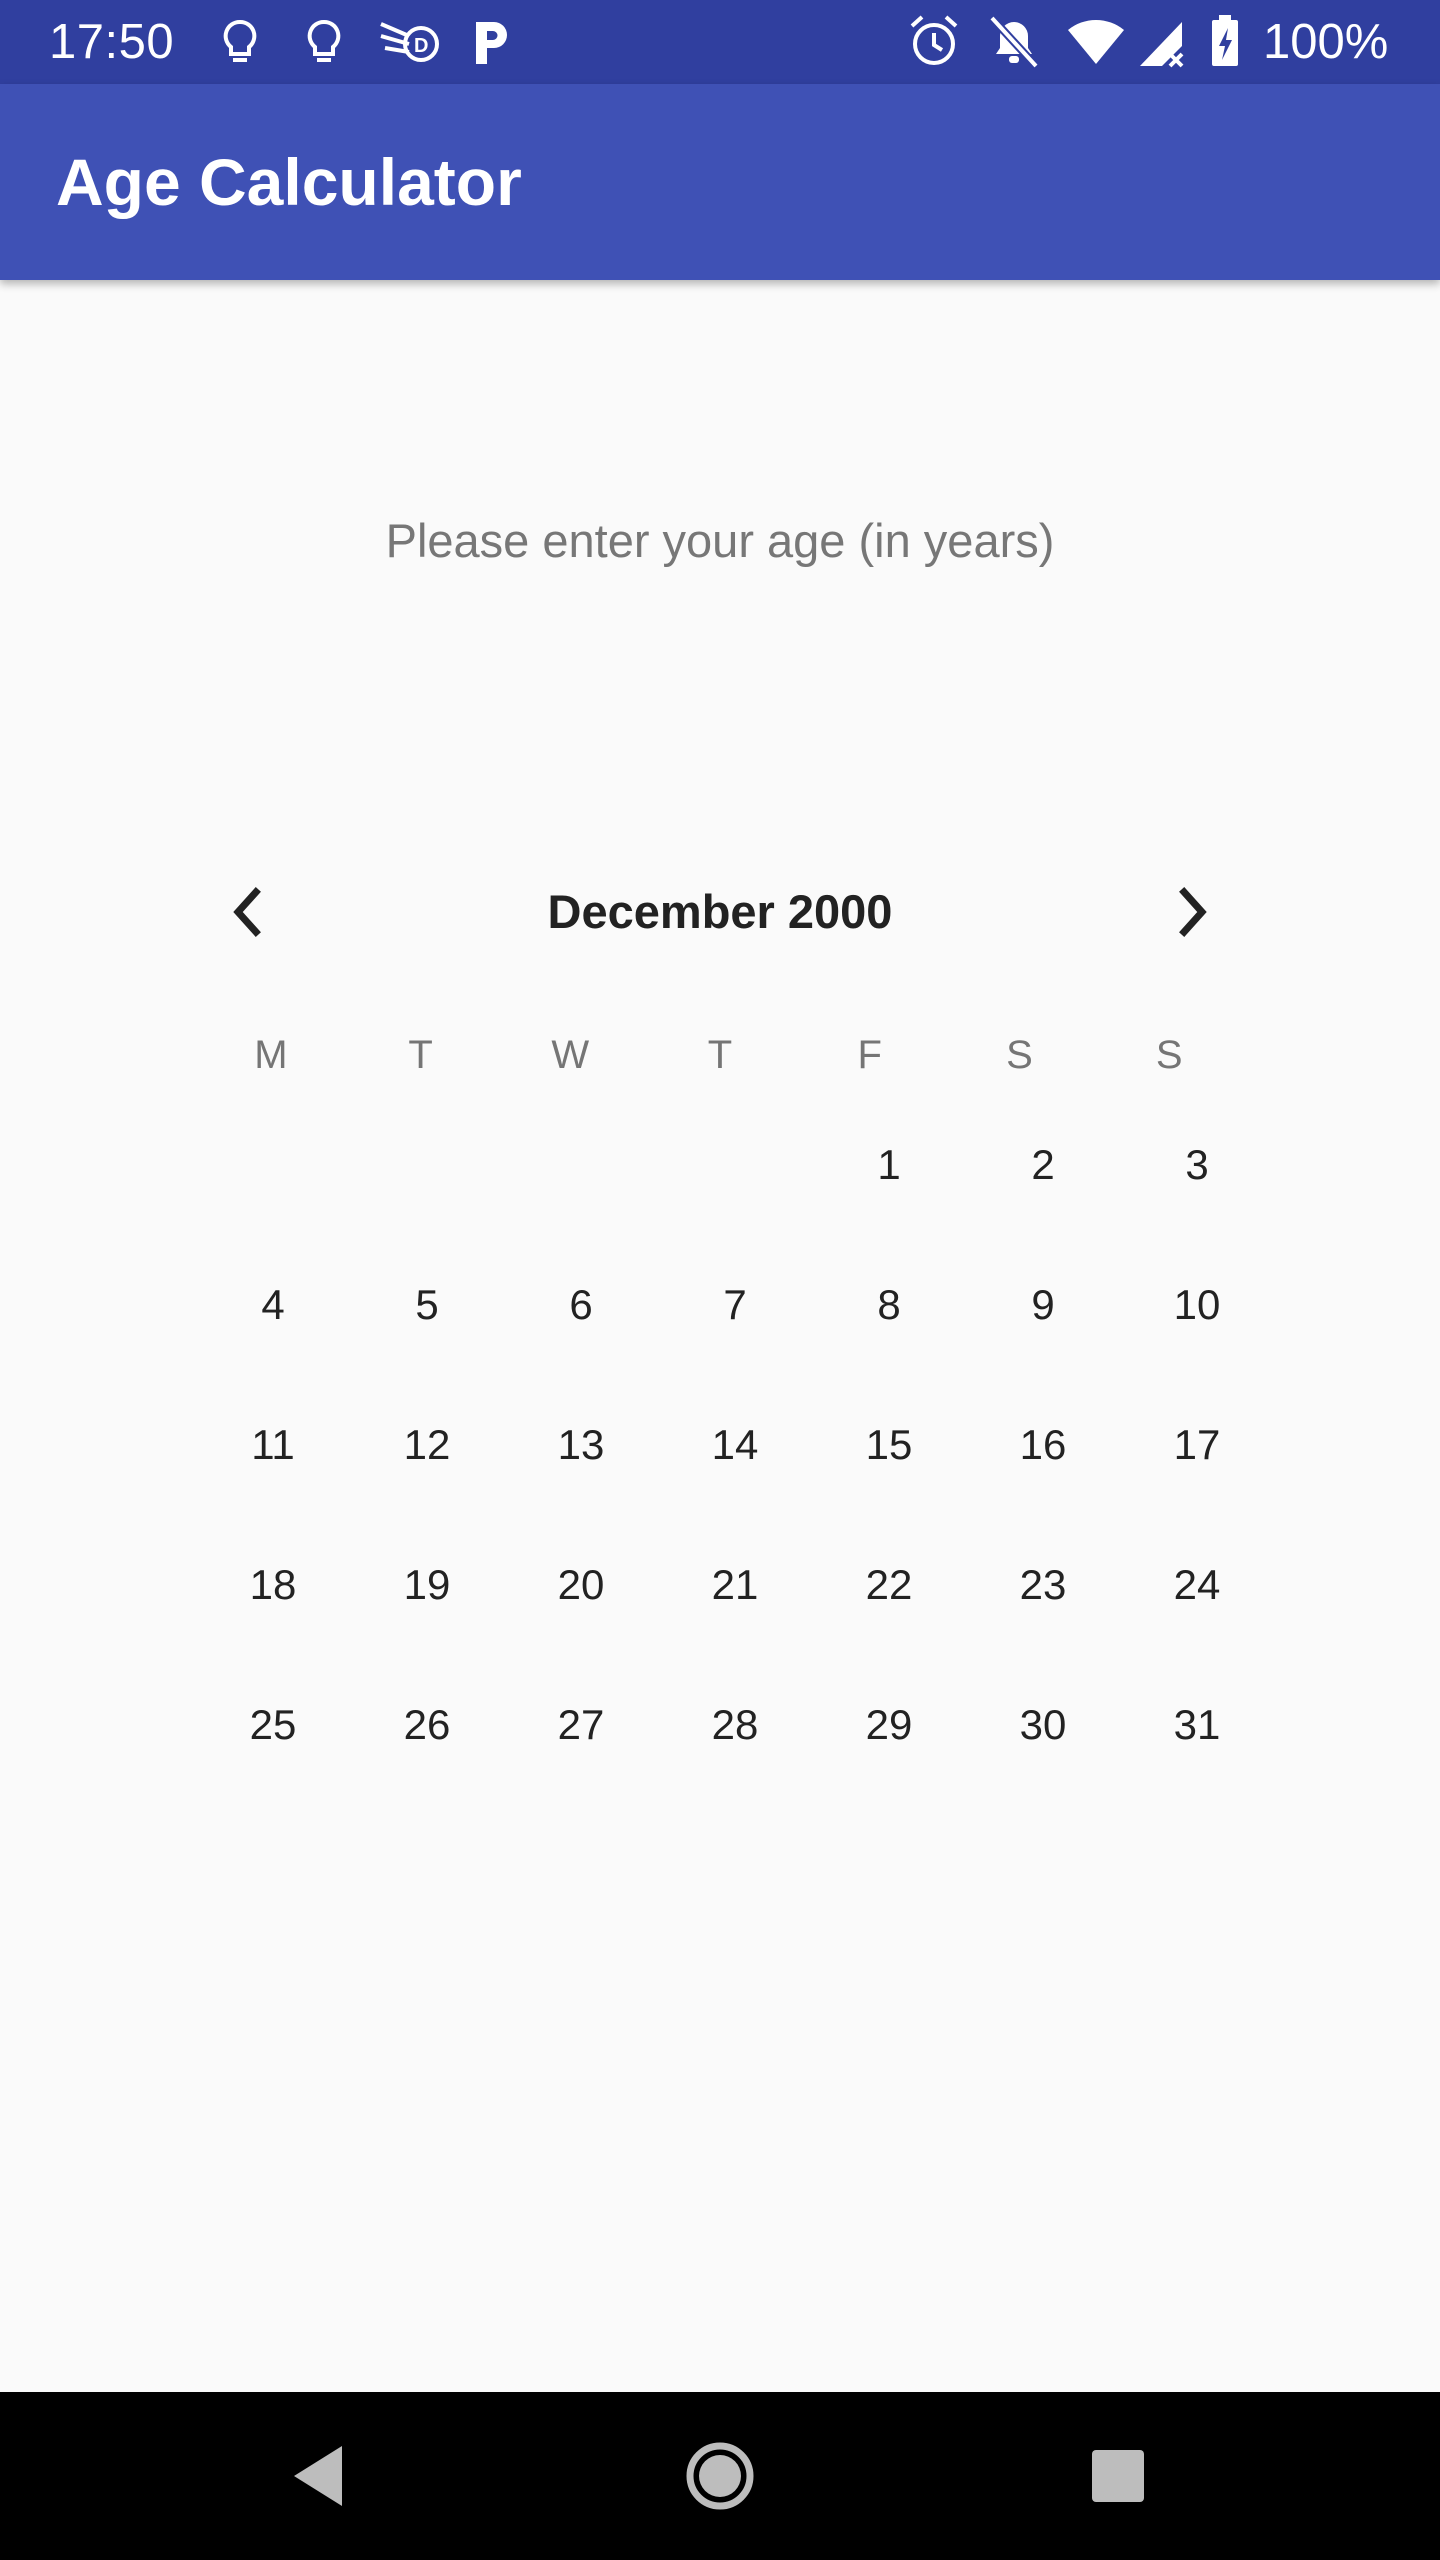  Describe the element at coordinates (1225, 40) in the screenshot. I see `battery-charging-icon` at that location.